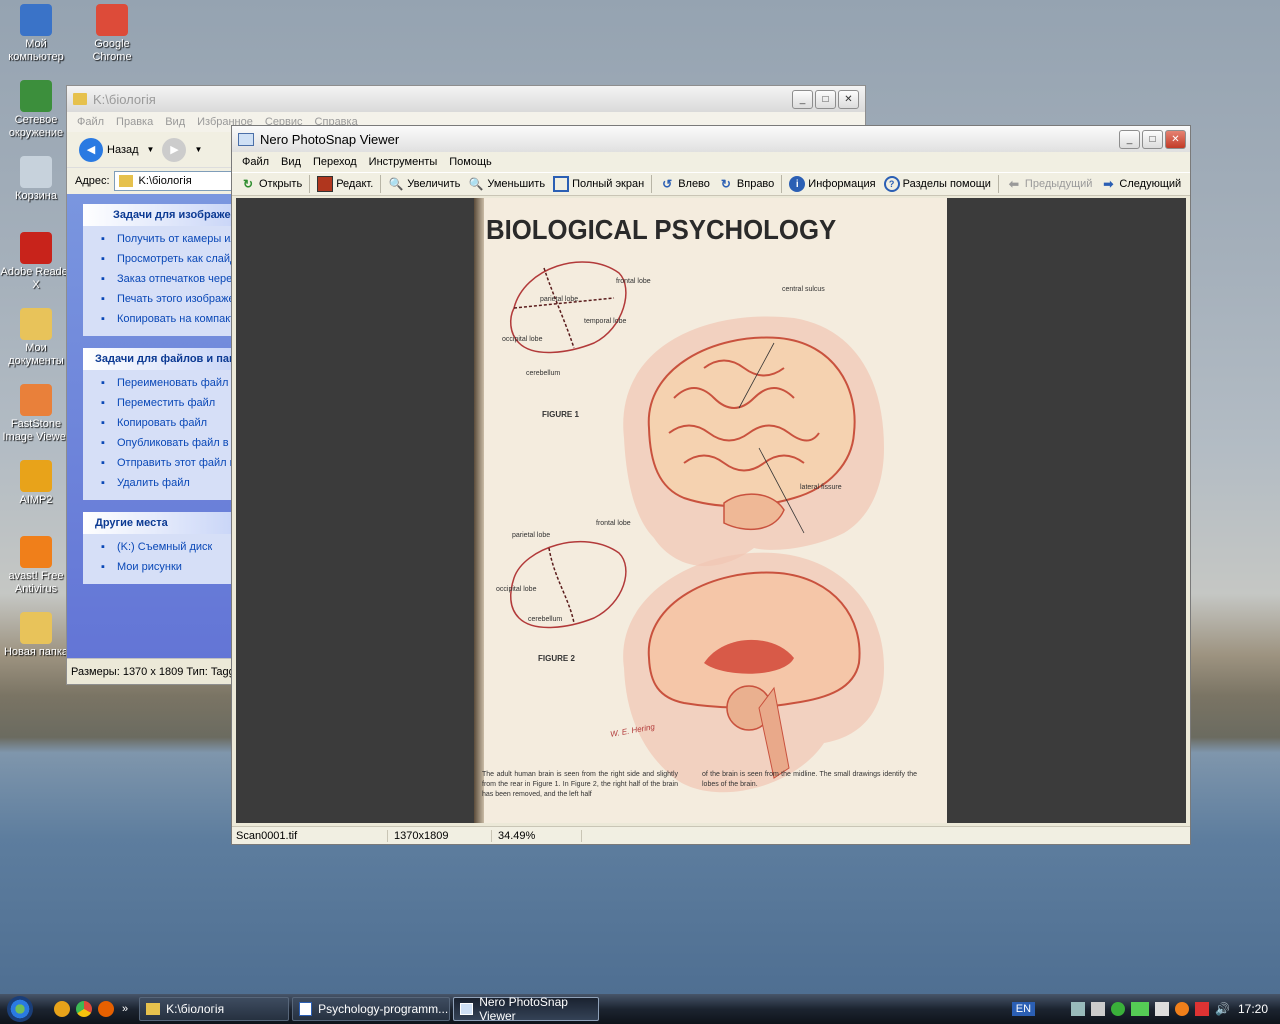 This screenshot has width=1280, height=1024. Describe the element at coordinates (396, 184) in the screenshot. I see `zoom-in-icon: 🔍` at that location.